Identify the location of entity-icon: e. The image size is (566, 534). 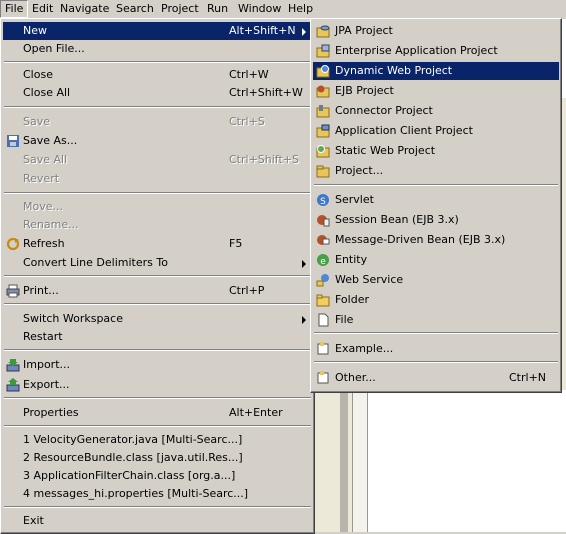
(323, 260).